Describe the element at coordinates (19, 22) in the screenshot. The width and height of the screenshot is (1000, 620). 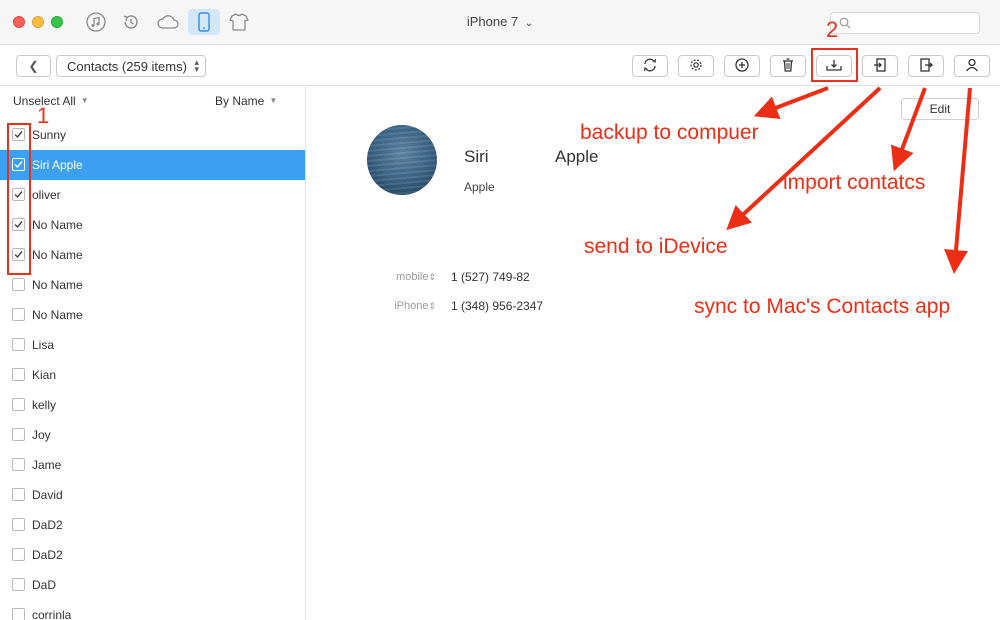
I see `close-window-button` at that location.